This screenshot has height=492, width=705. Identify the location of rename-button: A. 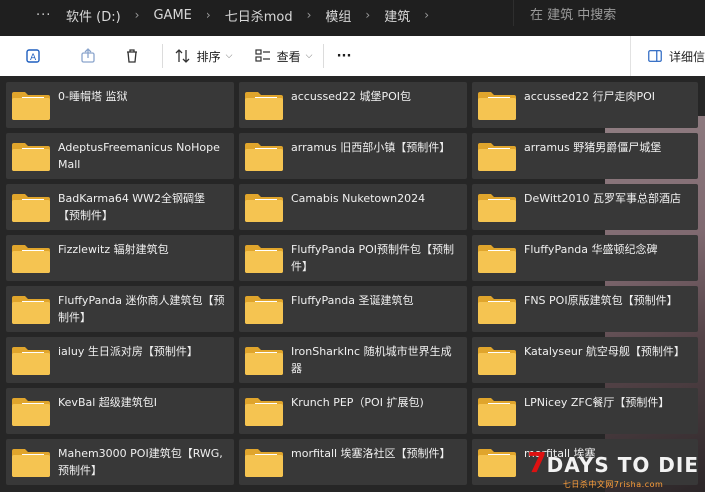
(33, 56).